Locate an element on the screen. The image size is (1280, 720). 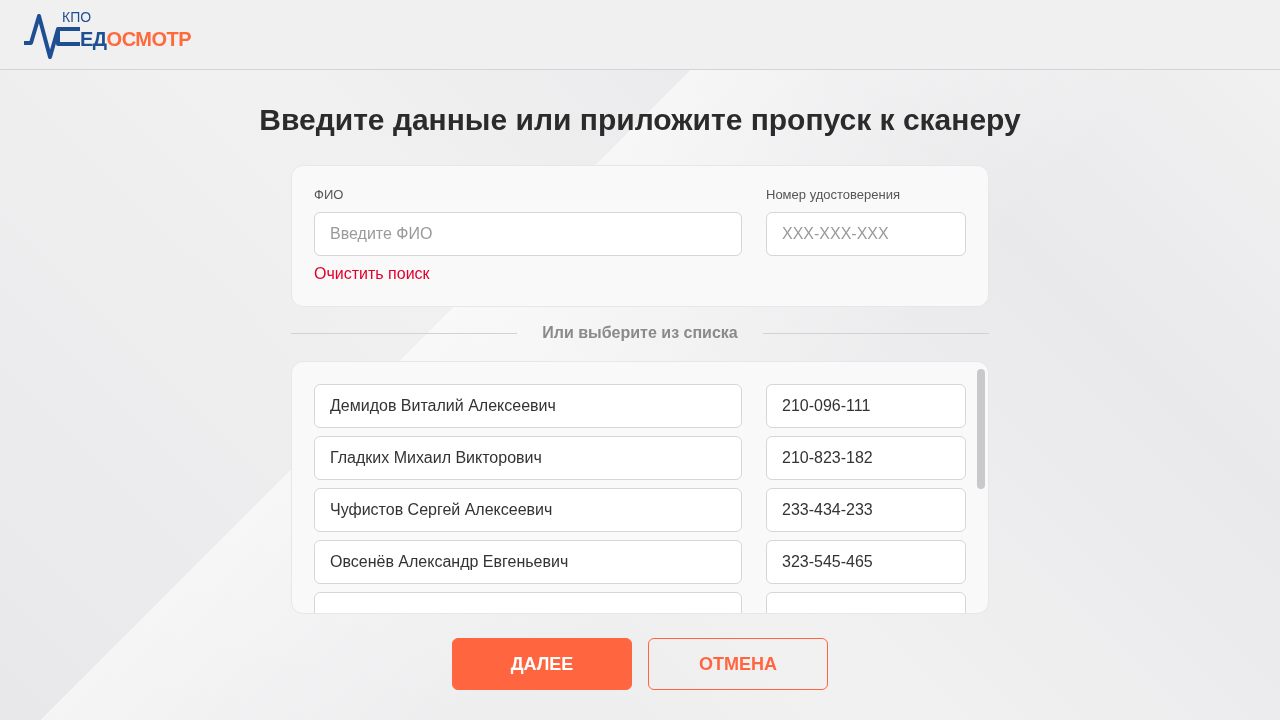
name-input: Введите ФИО is located at coordinates (528, 234).